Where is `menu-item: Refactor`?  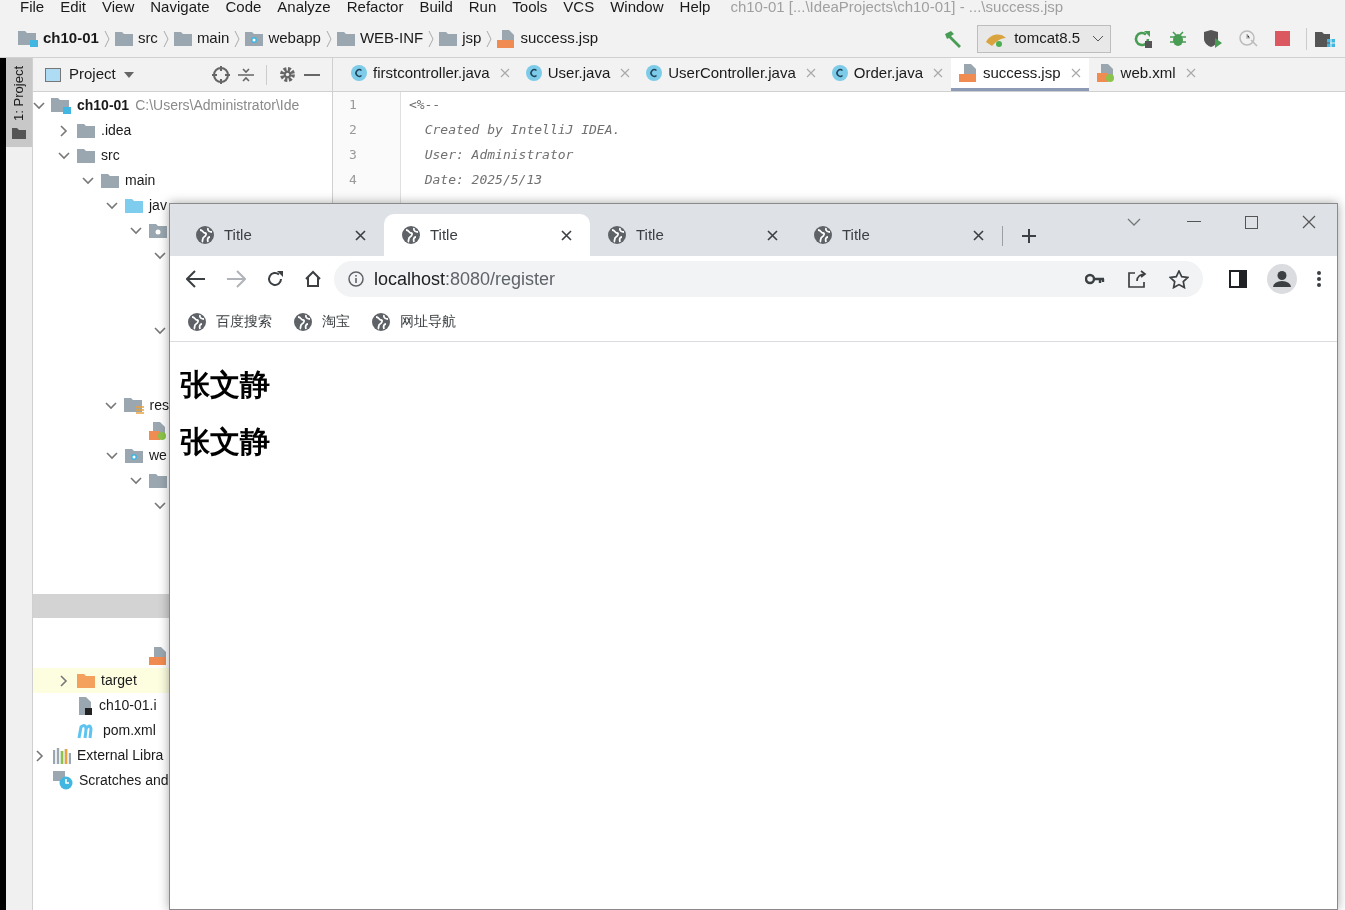 menu-item: Refactor is located at coordinates (375, 7).